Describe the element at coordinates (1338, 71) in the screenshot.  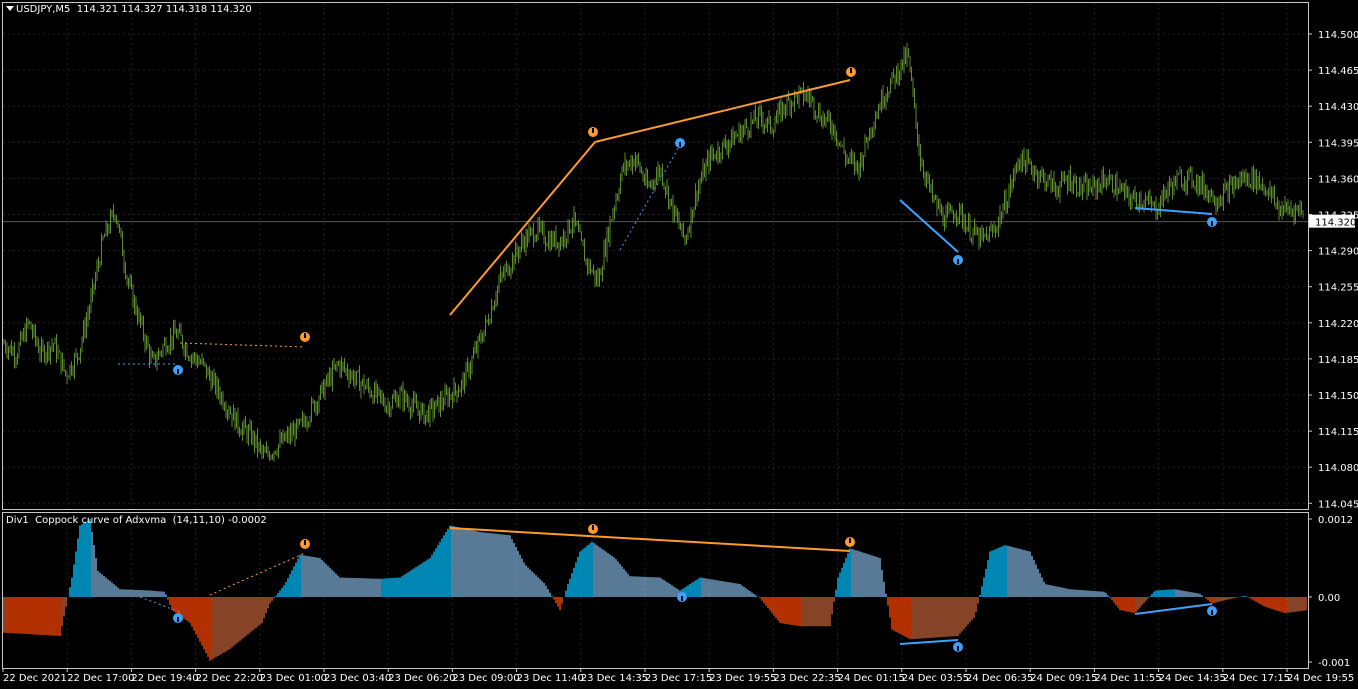
I see `price-tick-label: 114.465` at that location.